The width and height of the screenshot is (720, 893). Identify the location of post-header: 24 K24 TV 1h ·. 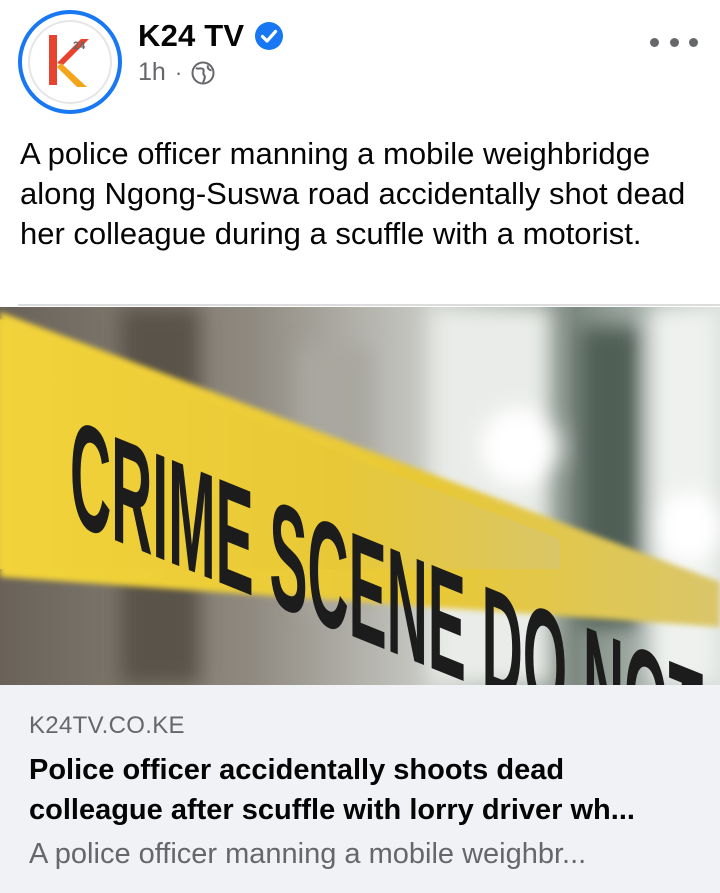
(360, 62).